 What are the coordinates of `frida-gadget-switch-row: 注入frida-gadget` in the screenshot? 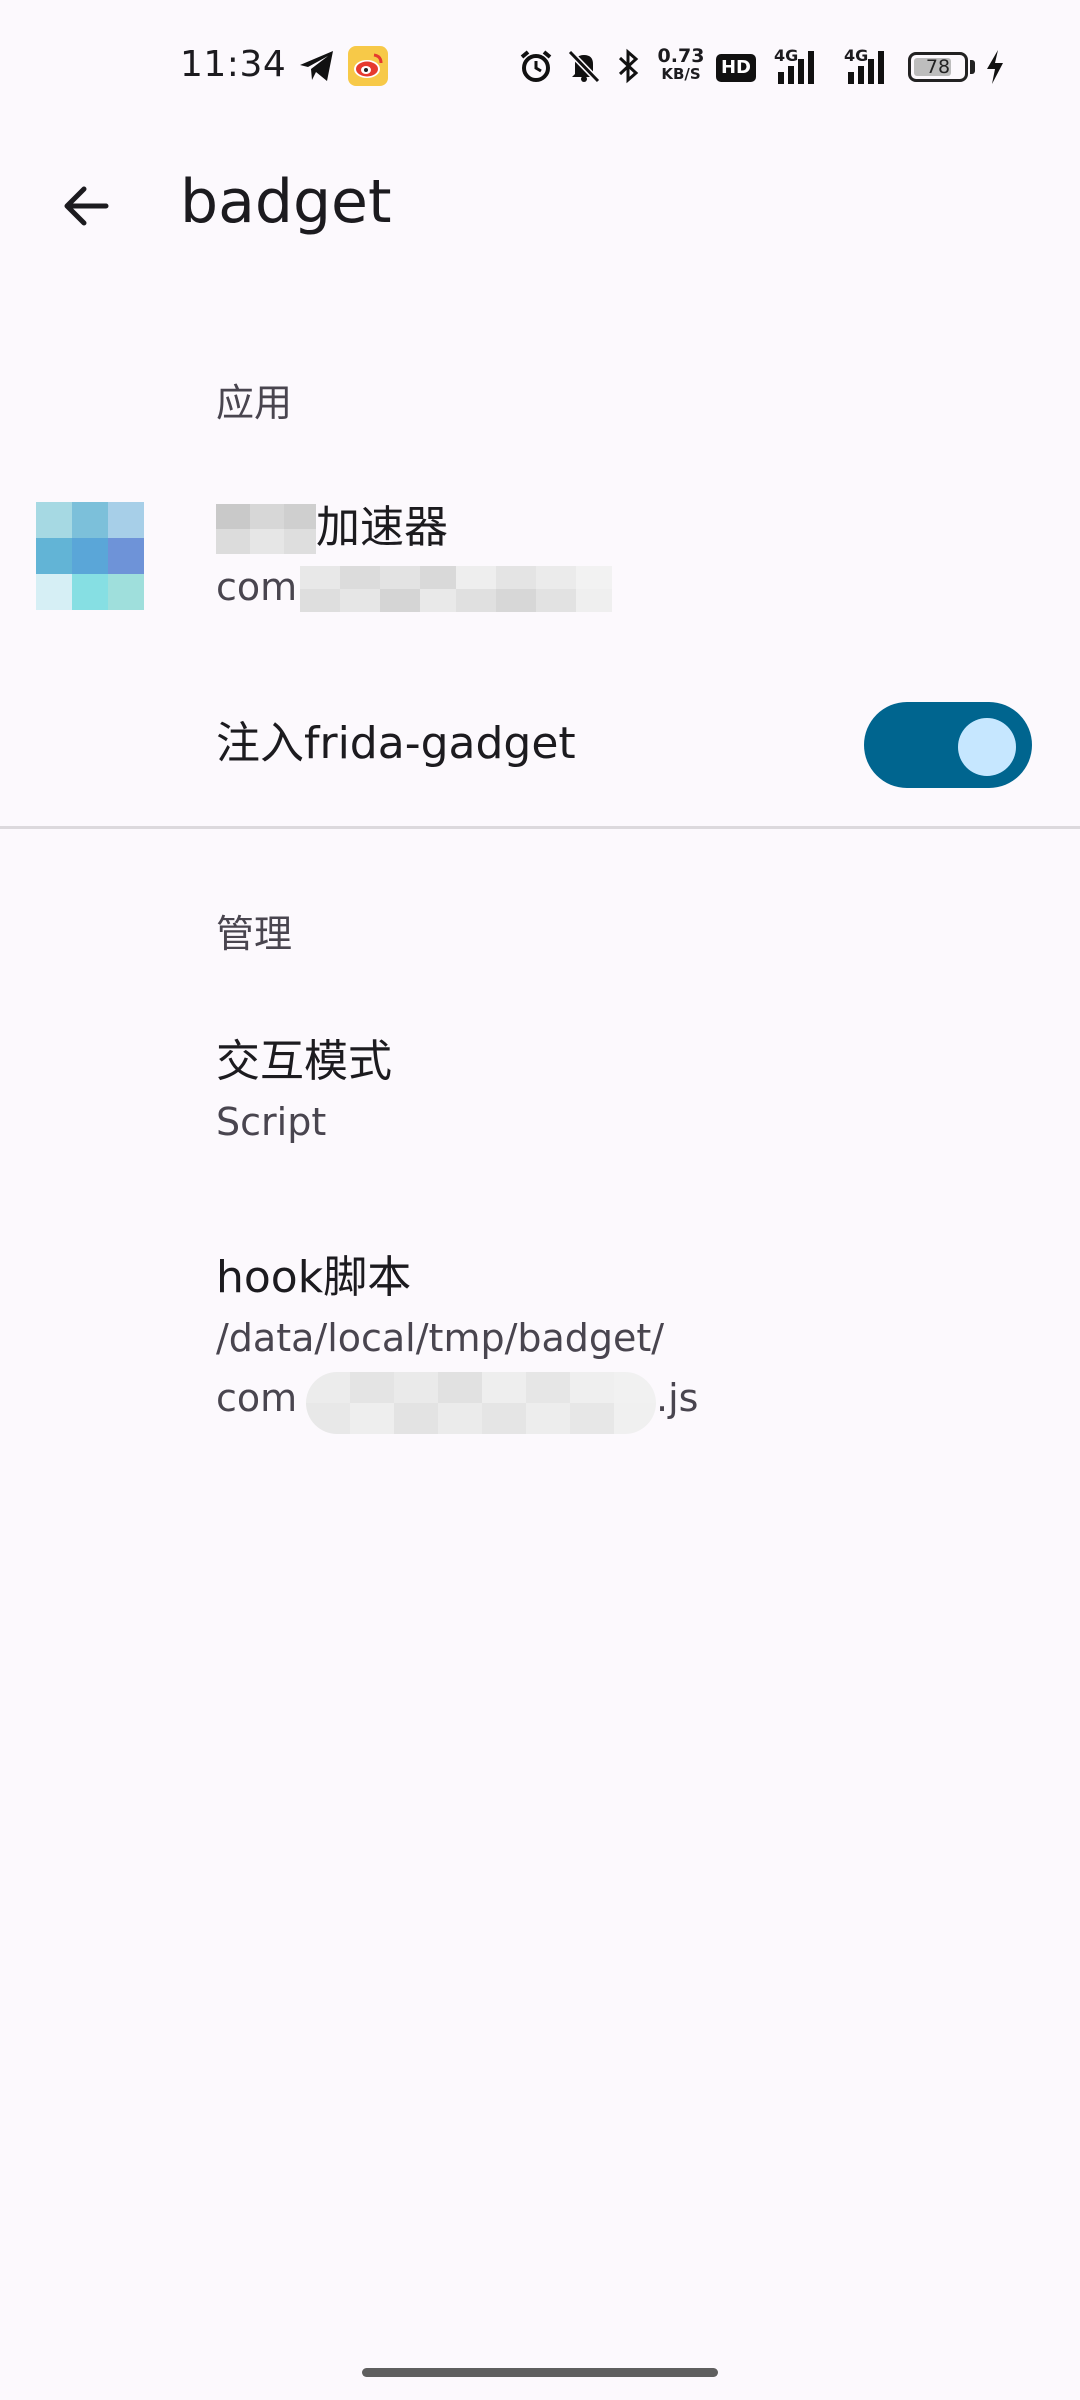 It's located at (540, 745).